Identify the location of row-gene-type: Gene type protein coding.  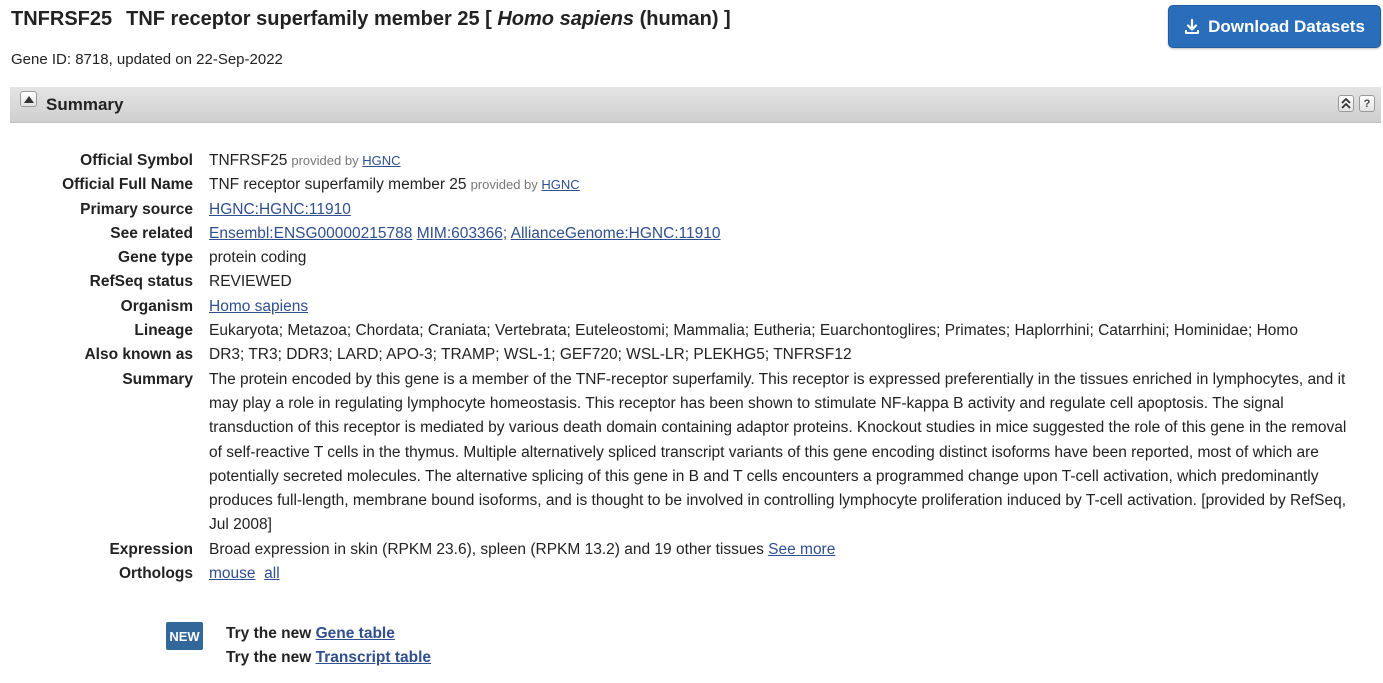
(691, 258).